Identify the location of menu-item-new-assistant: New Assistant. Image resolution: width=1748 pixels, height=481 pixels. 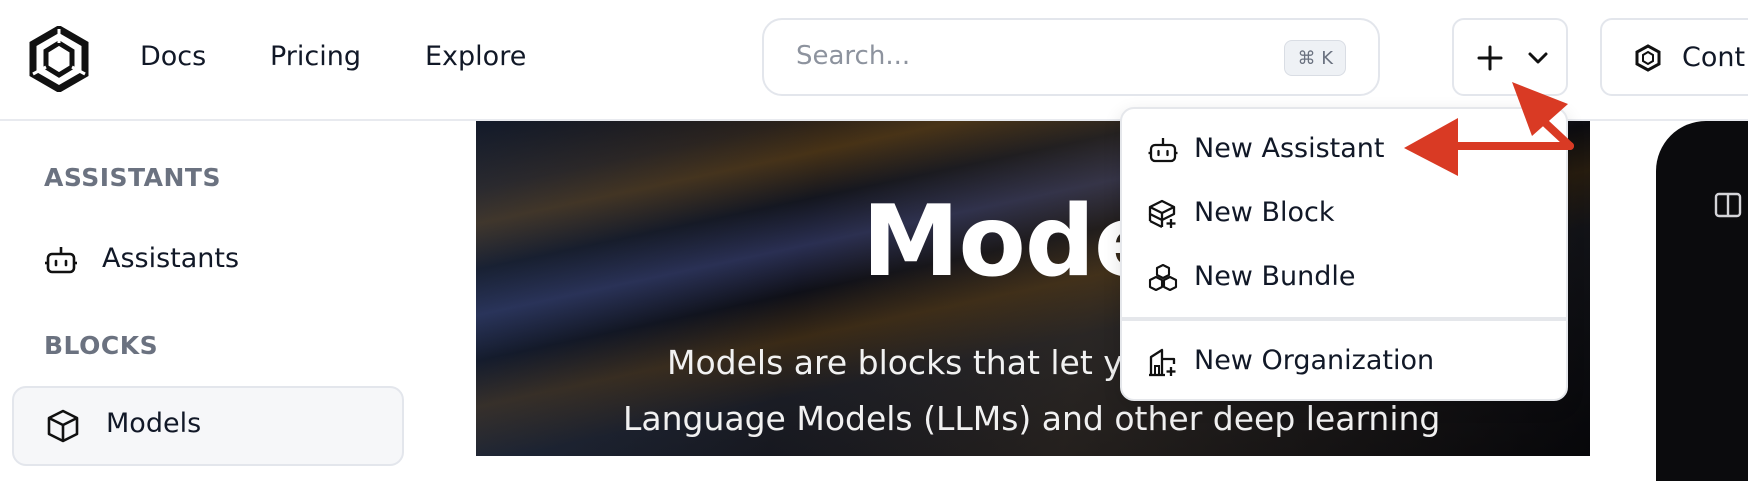
(1344, 150).